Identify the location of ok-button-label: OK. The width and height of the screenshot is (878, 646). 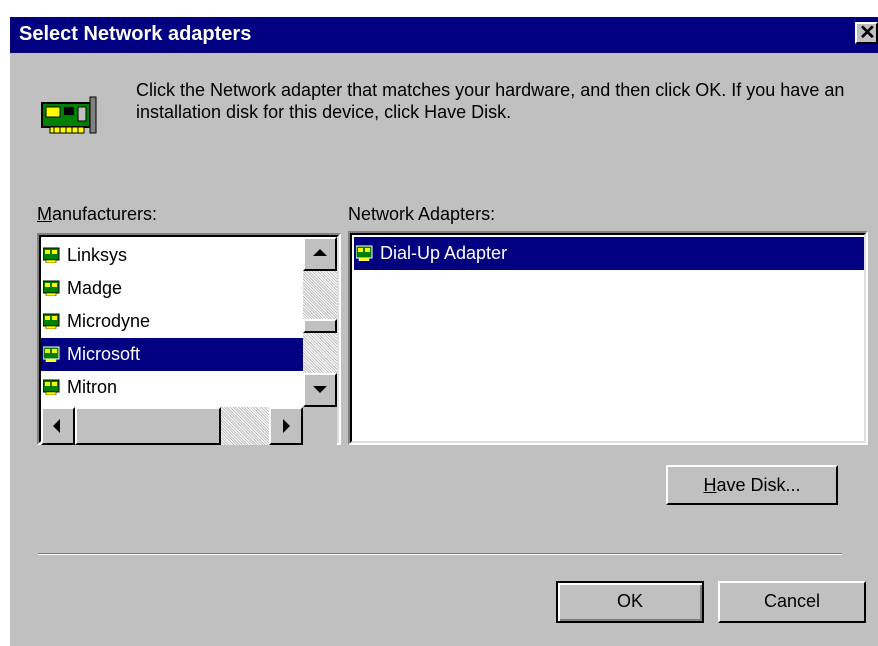
(629, 601).